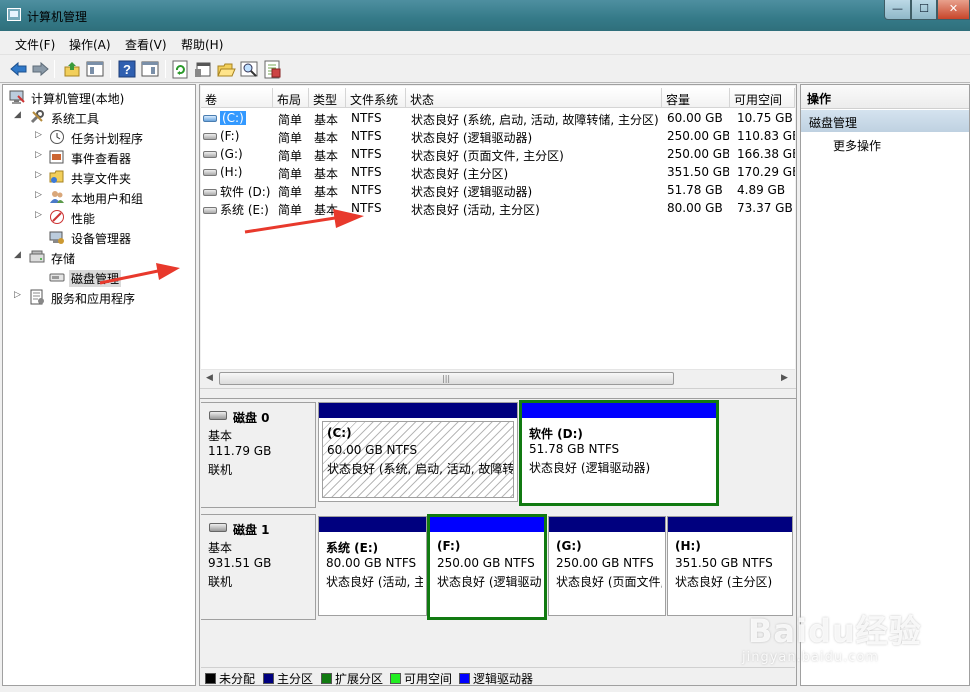  Describe the element at coordinates (372, 573) in the screenshot. I see `partition-info: 系统 (E:) 80.00 GB NTFS 状态良好 (活动, 主分区)` at that location.